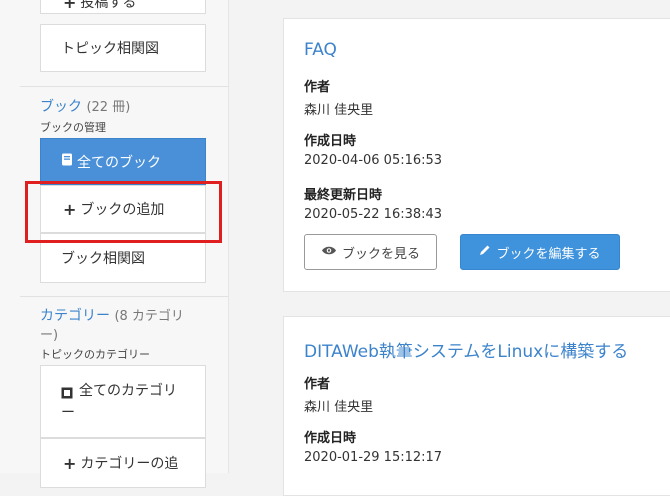 The height and width of the screenshot is (496, 670). What do you see at coordinates (108, 107) in the screenshot?
I see `books-count: (22 冊)` at bounding box center [108, 107].